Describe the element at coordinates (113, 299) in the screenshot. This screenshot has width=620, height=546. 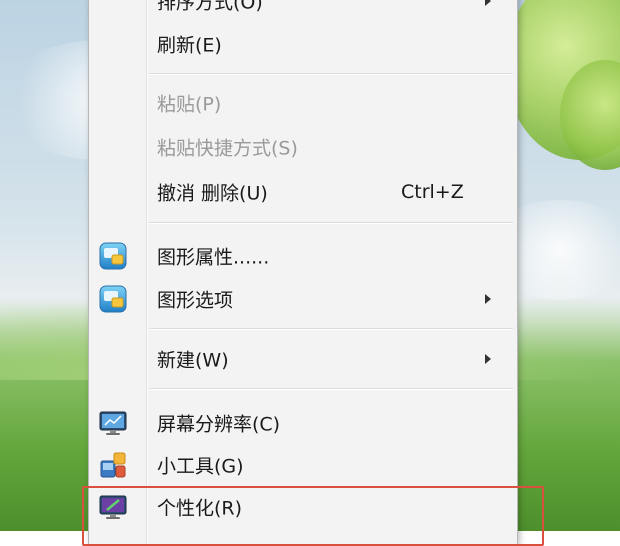
I see `graphics-options-icon` at that location.